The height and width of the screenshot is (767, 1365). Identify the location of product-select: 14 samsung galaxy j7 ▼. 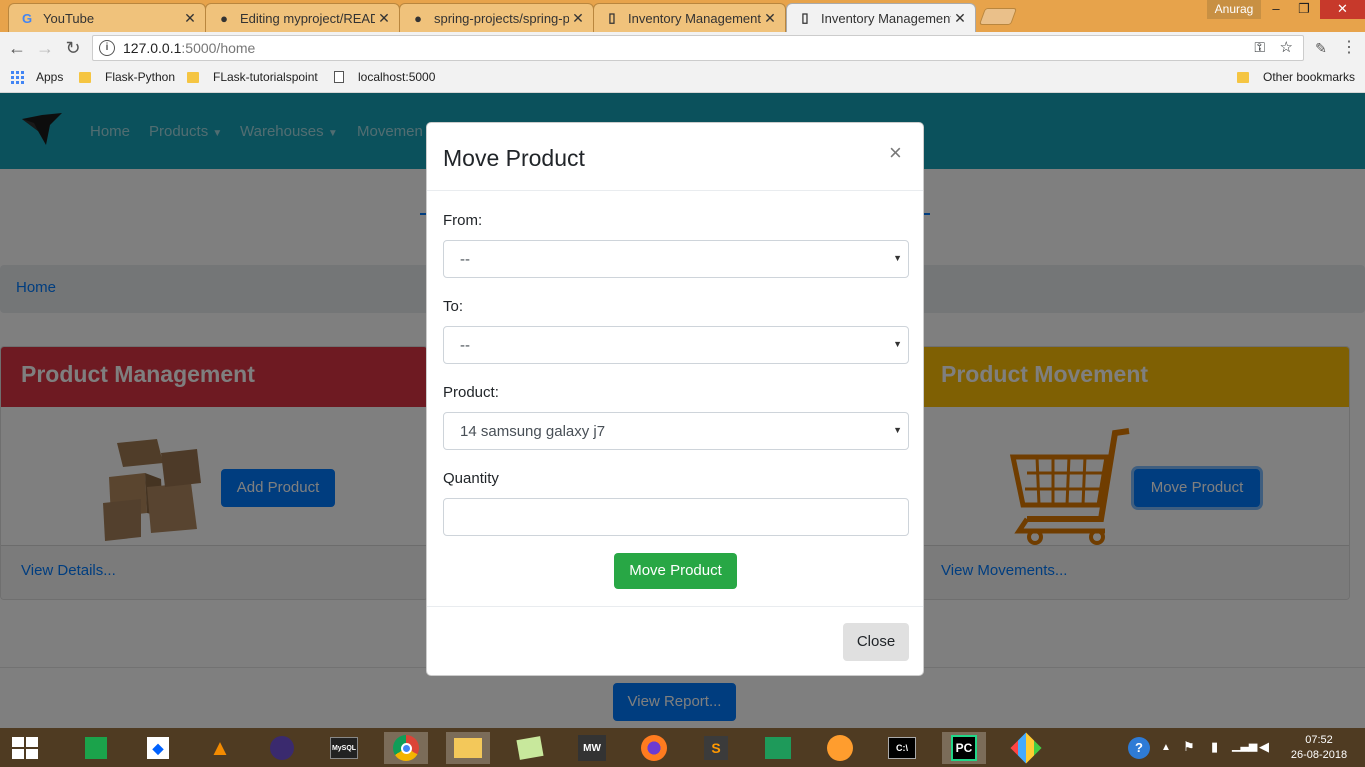
(676, 431).